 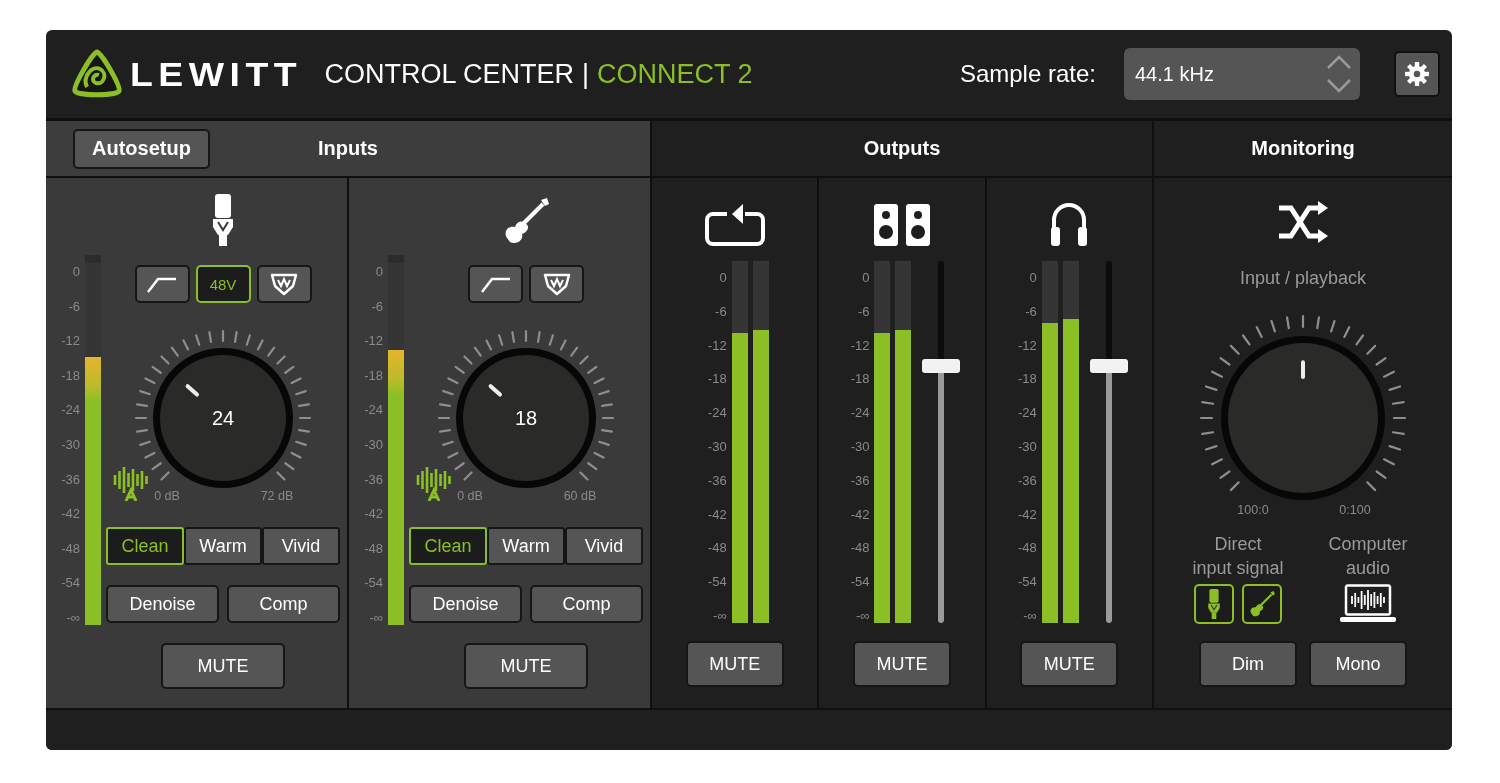 I want to click on knob-range-label: 72 dB, so click(x=277, y=496).